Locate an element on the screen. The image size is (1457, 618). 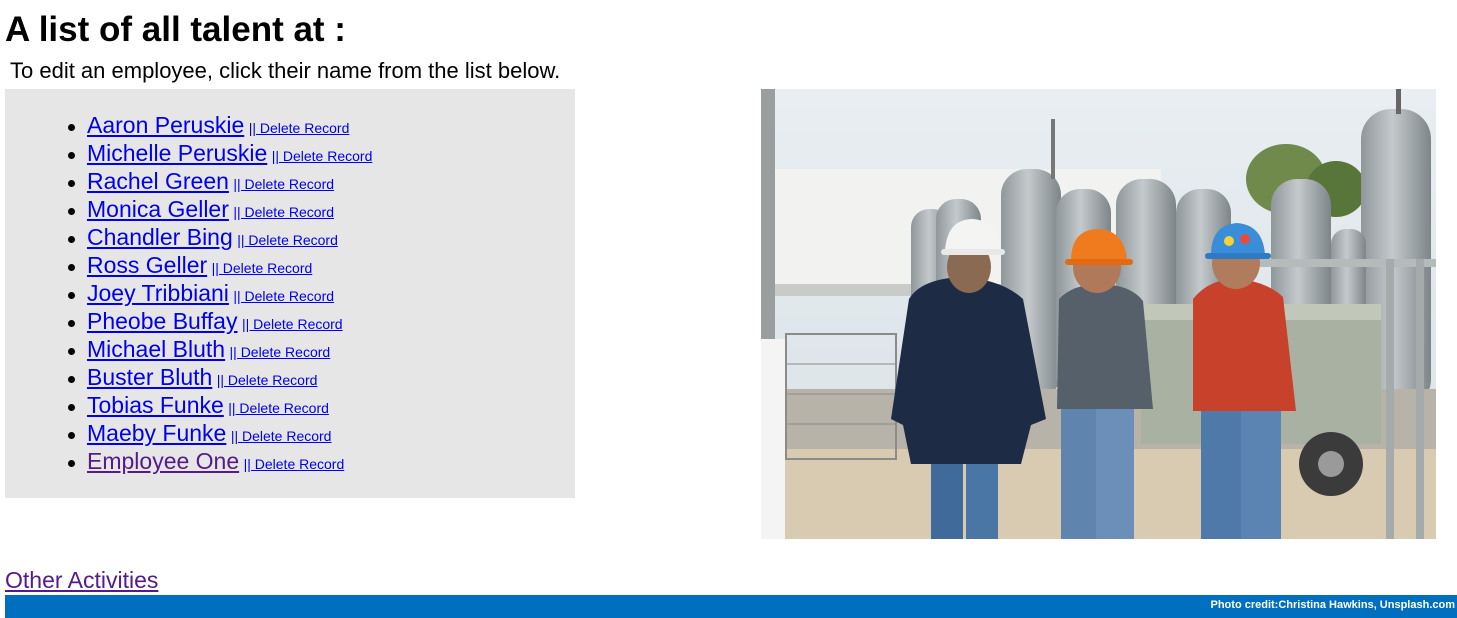
employee-list-item: Ross Geller || Delete Record is located at coordinates (220, 265).